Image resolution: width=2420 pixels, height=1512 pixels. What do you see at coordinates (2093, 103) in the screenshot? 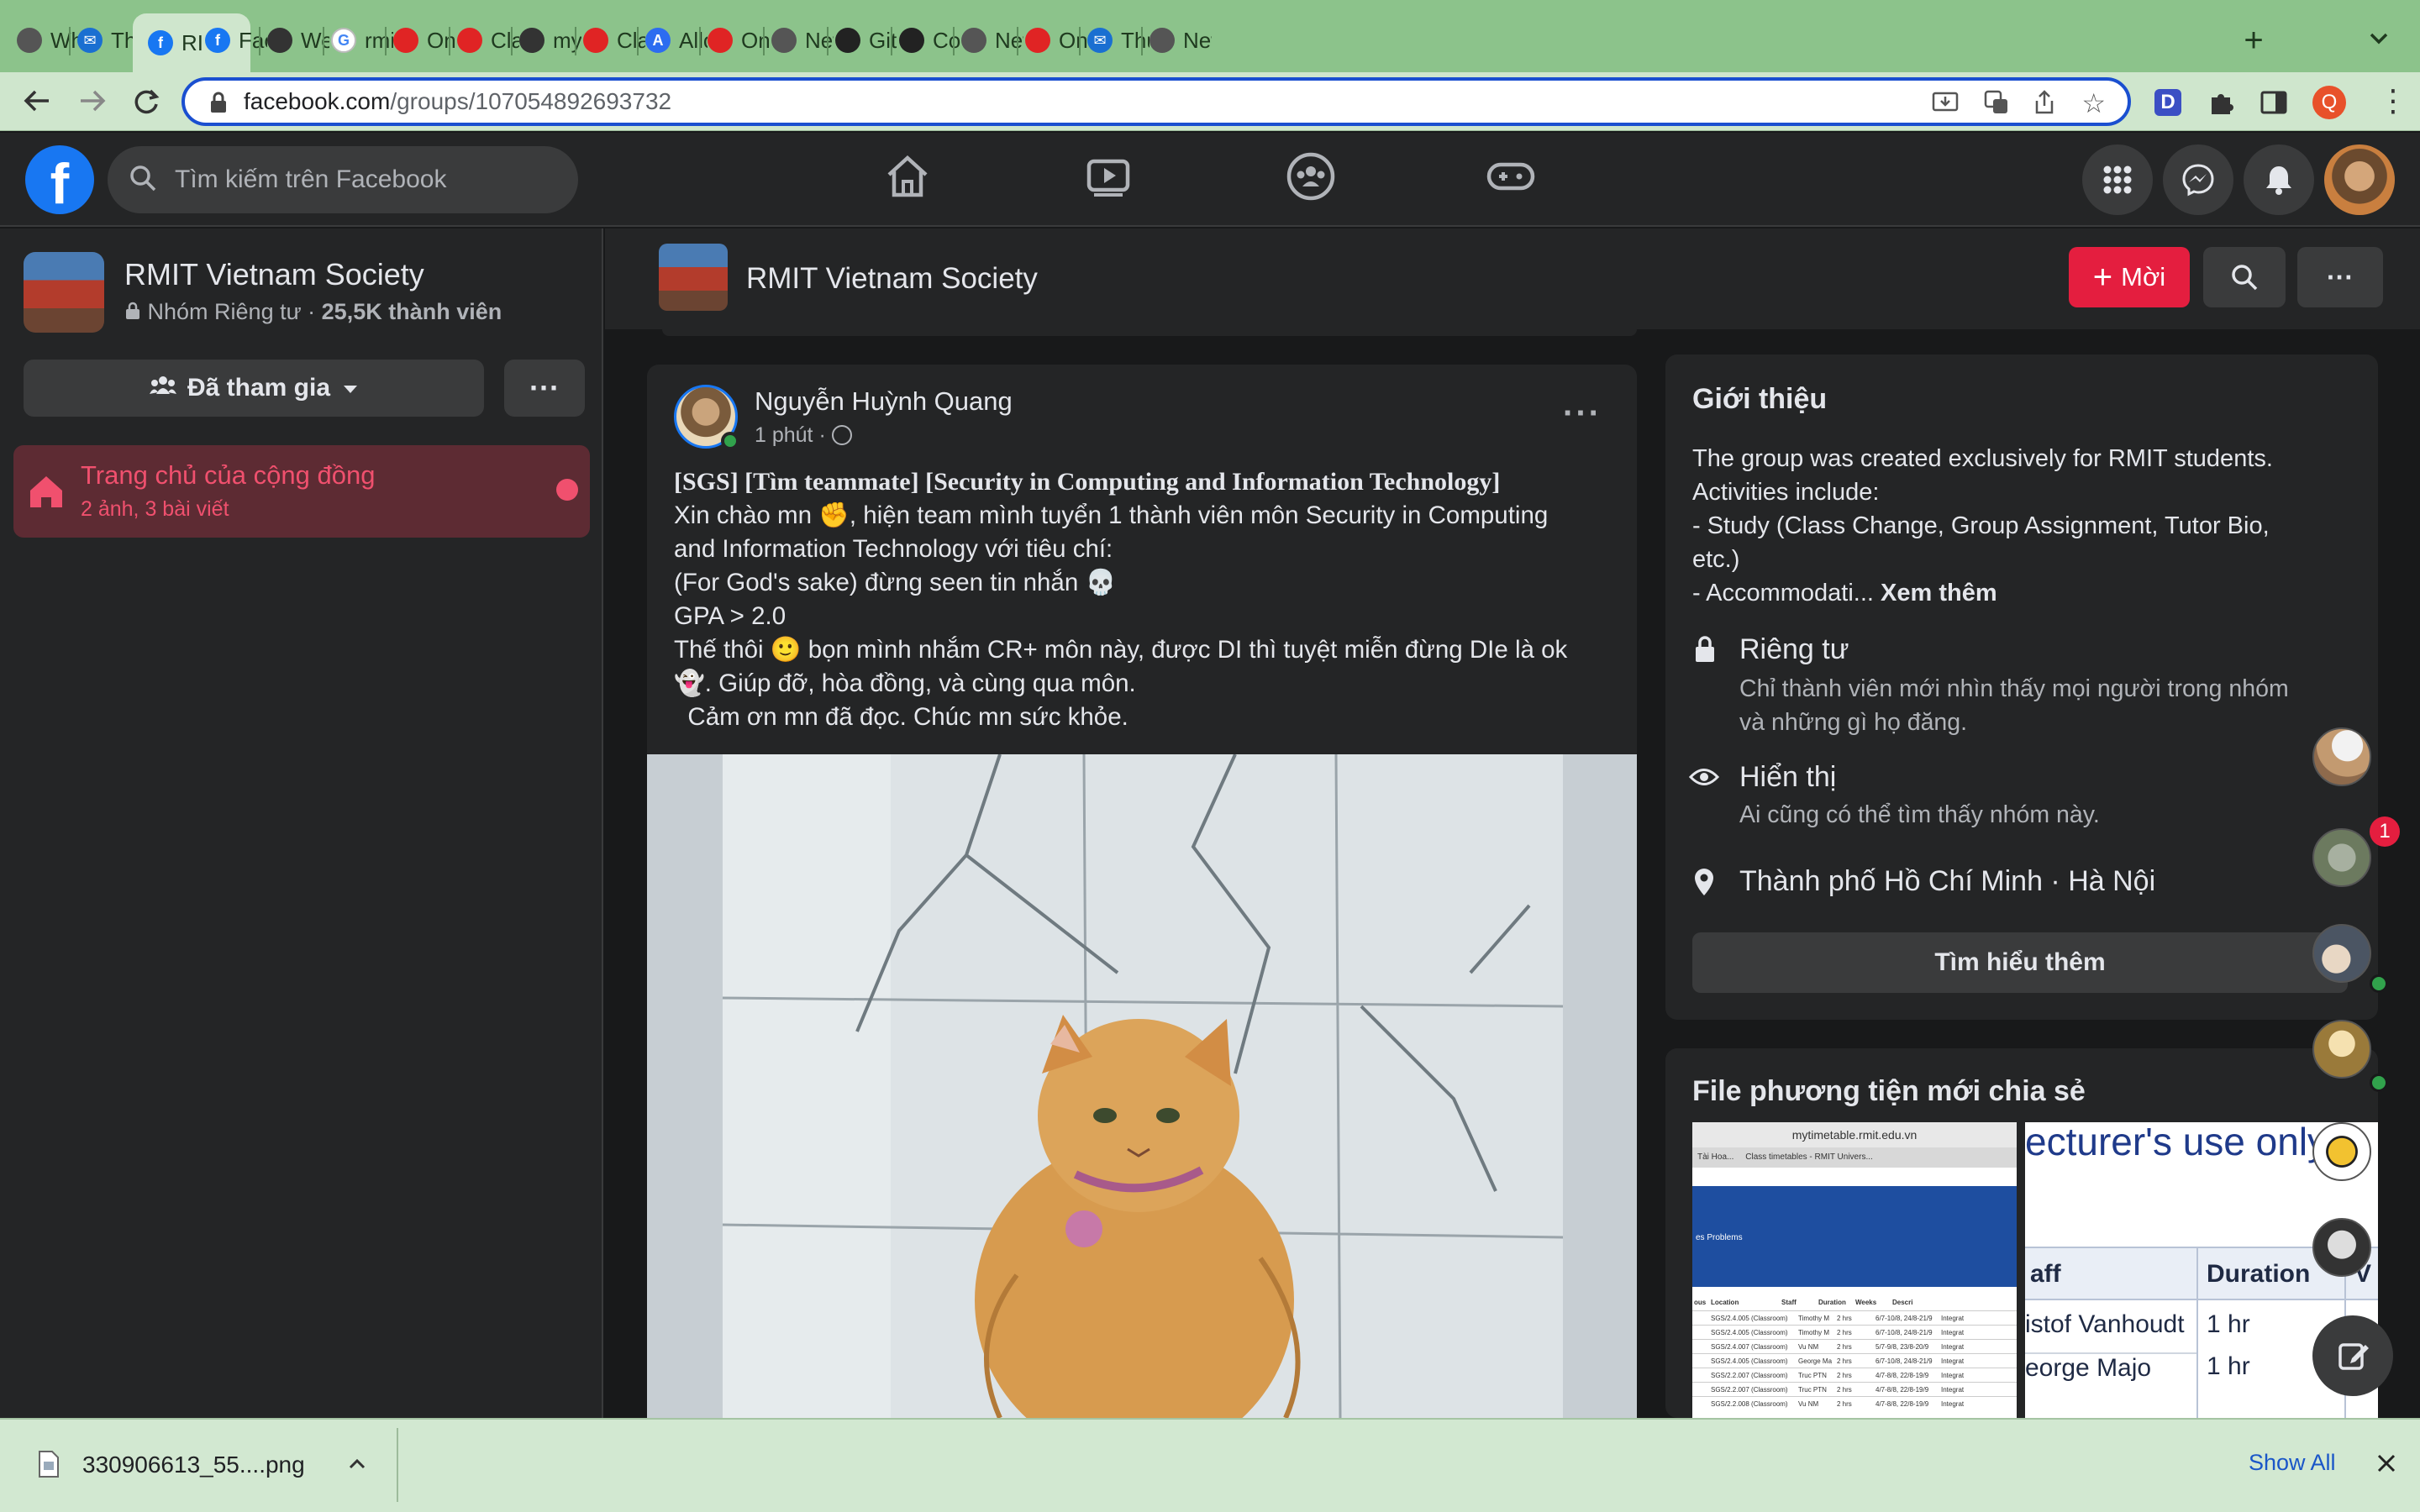
I see `star-icon: ☆` at bounding box center [2093, 103].